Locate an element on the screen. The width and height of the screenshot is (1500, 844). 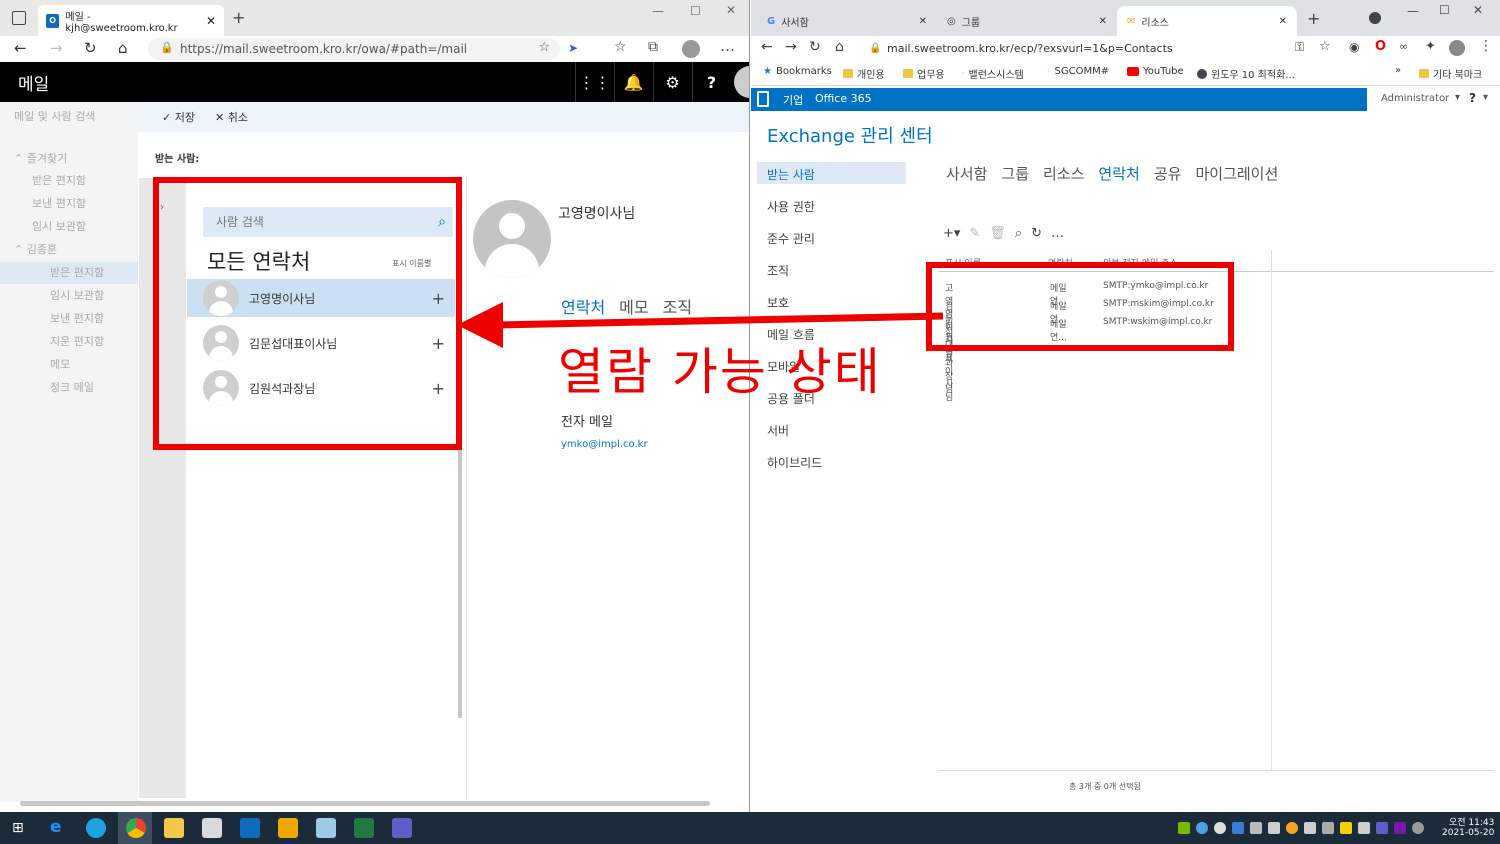
file-explorer-icon is located at coordinates (174, 828).